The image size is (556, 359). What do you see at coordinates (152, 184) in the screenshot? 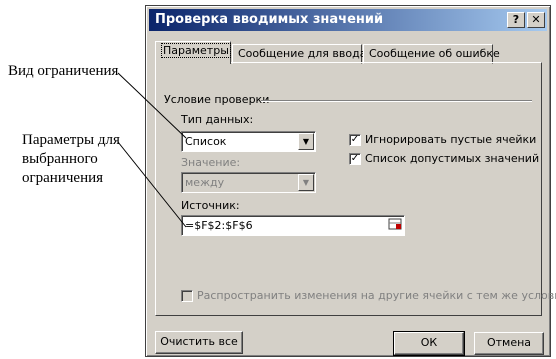
I see `leader-line-source` at bounding box center [152, 184].